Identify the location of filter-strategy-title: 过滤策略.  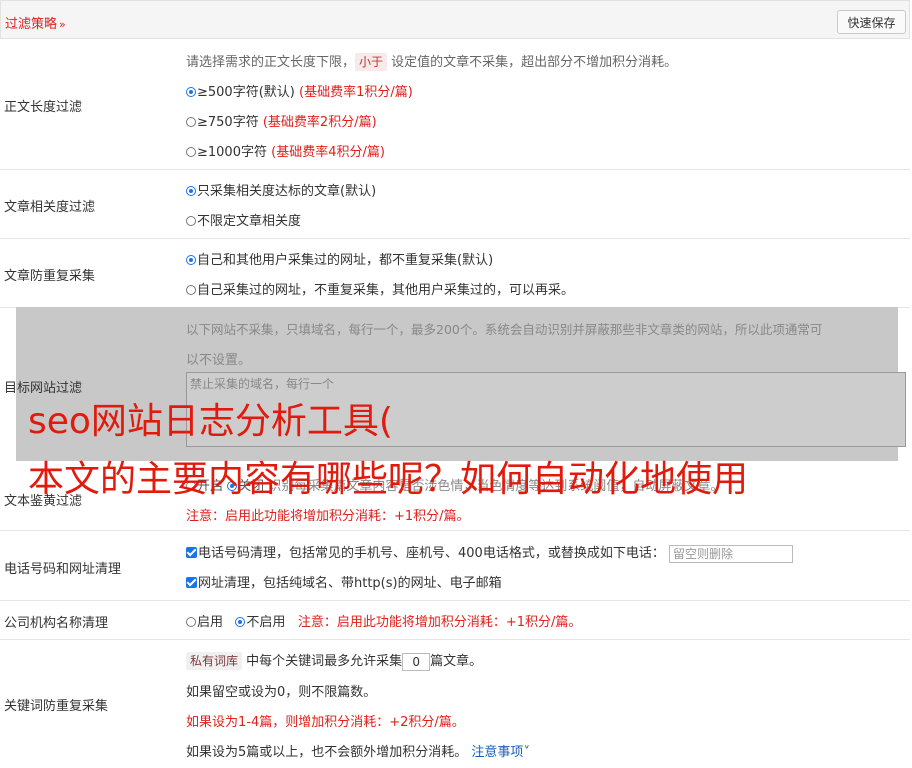
(31, 24).